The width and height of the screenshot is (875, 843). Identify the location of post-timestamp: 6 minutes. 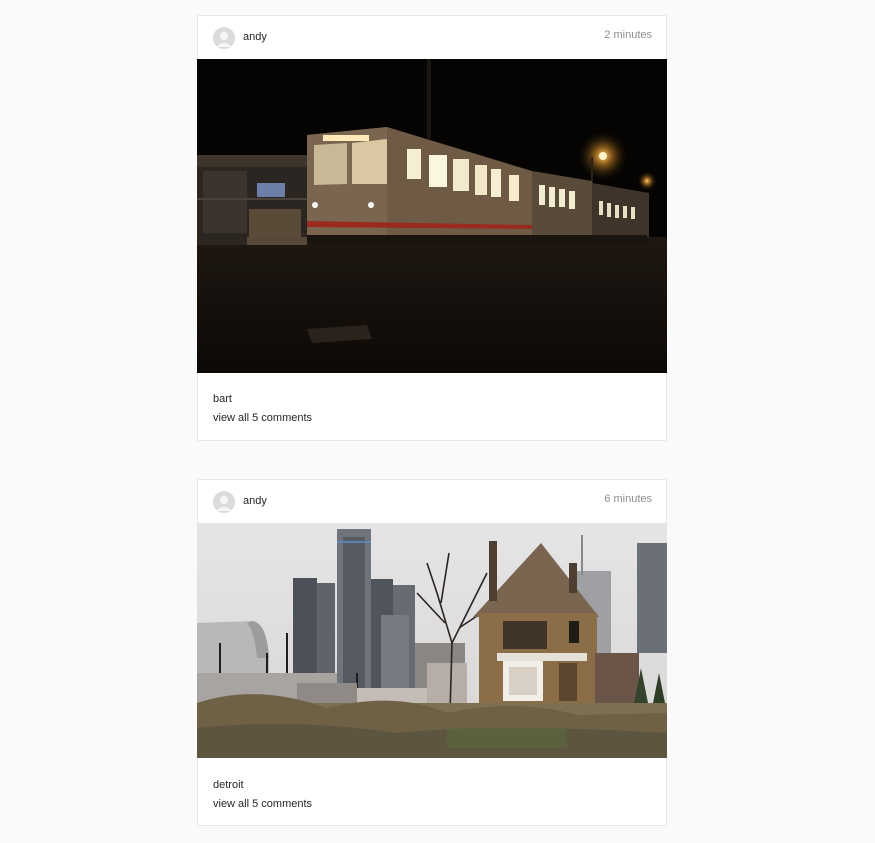
(628, 499).